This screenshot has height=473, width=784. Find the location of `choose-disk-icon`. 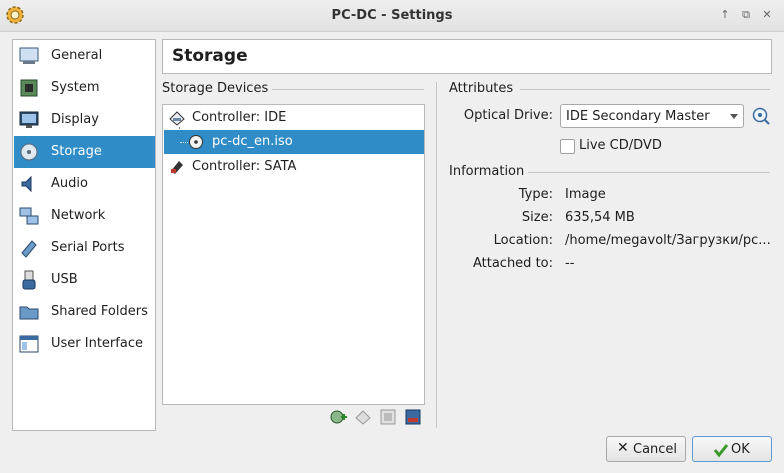

choose-disk-icon is located at coordinates (761, 116).